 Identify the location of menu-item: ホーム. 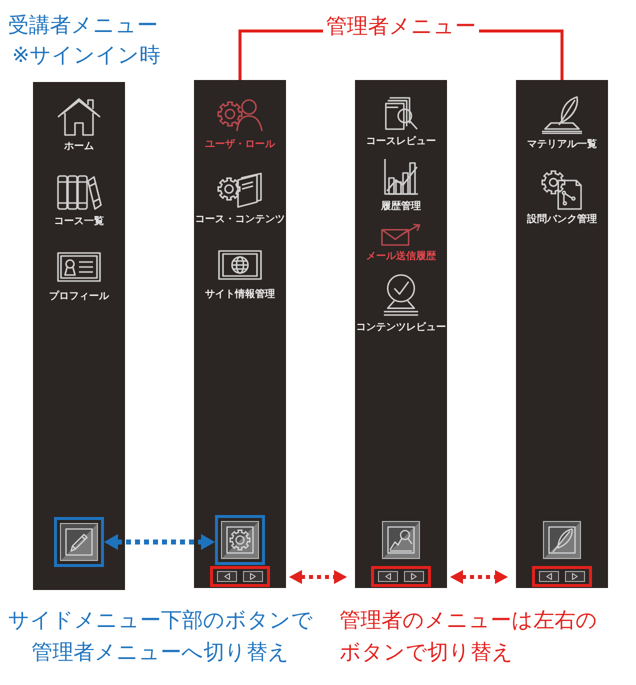
(79, 125).